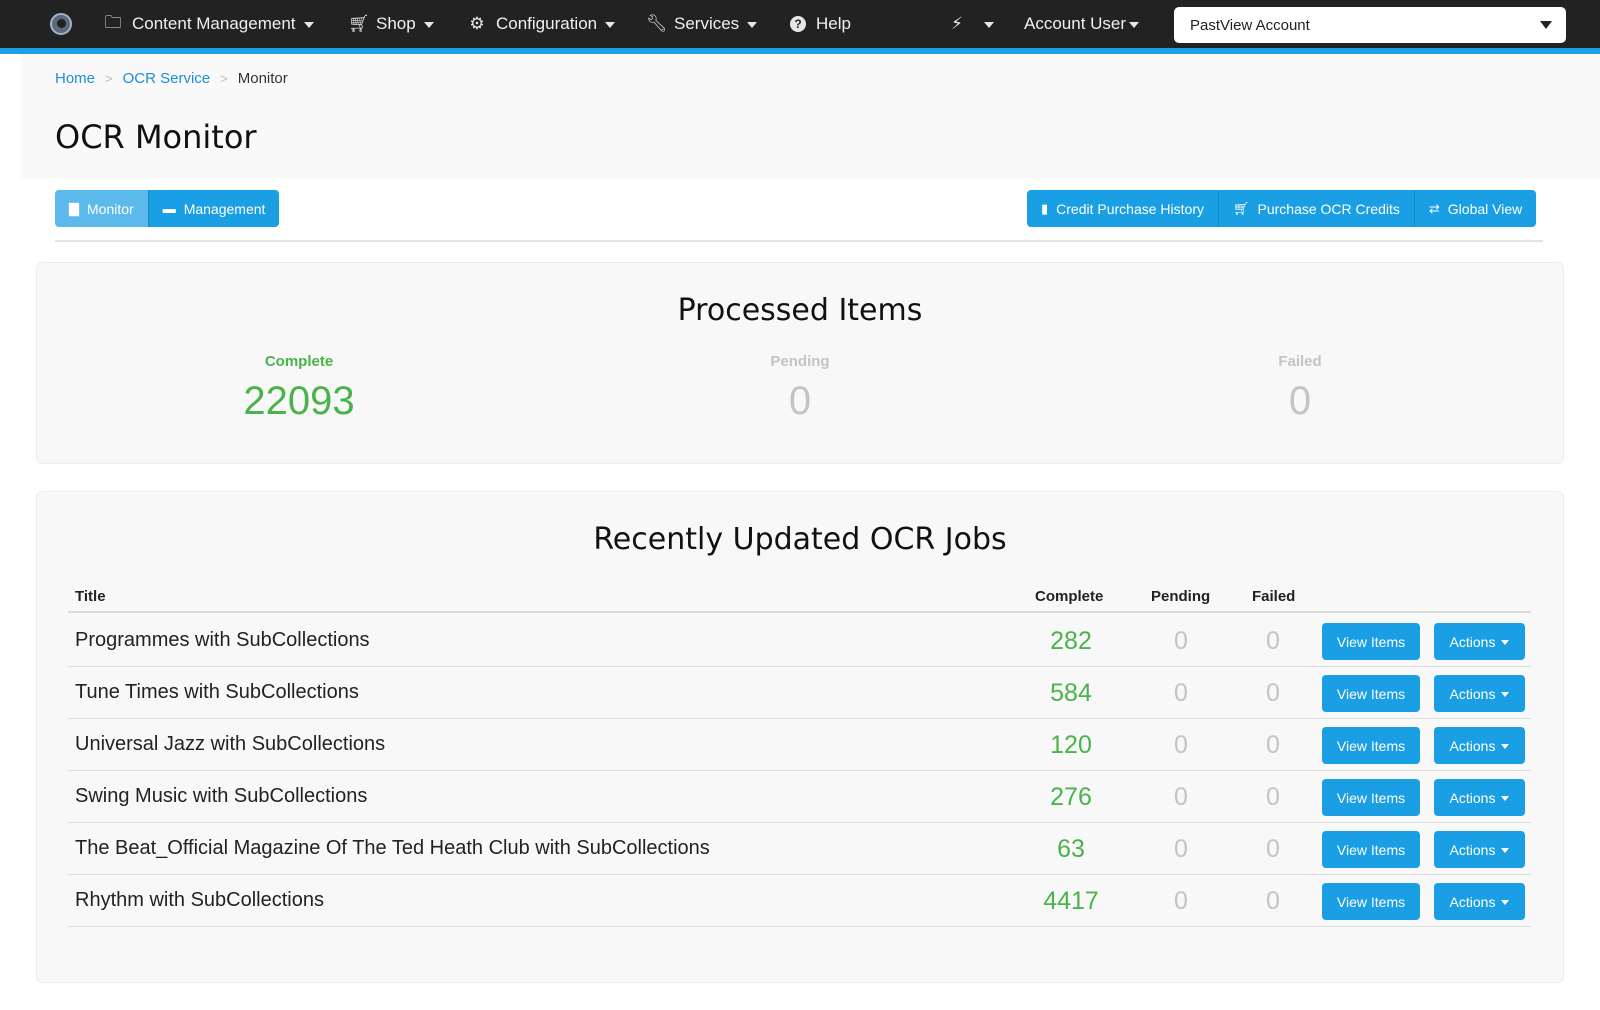  What do you see at coordinates (213, 208) in the screenshot?
I see `tab-management: ▬ Management` at bounding box center [213, 208].